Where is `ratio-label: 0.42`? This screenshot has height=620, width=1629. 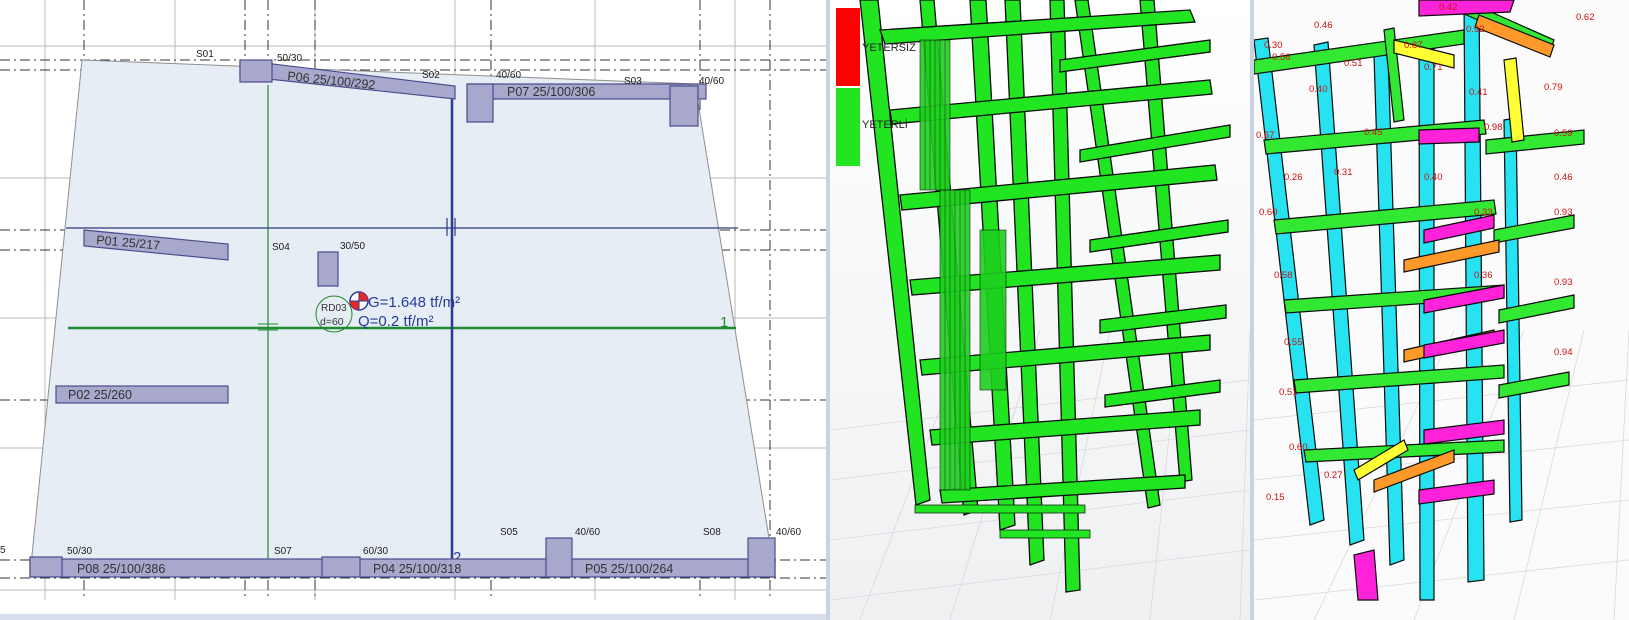
ratio-label: 0.42 is located at coordinates (1448, 7).